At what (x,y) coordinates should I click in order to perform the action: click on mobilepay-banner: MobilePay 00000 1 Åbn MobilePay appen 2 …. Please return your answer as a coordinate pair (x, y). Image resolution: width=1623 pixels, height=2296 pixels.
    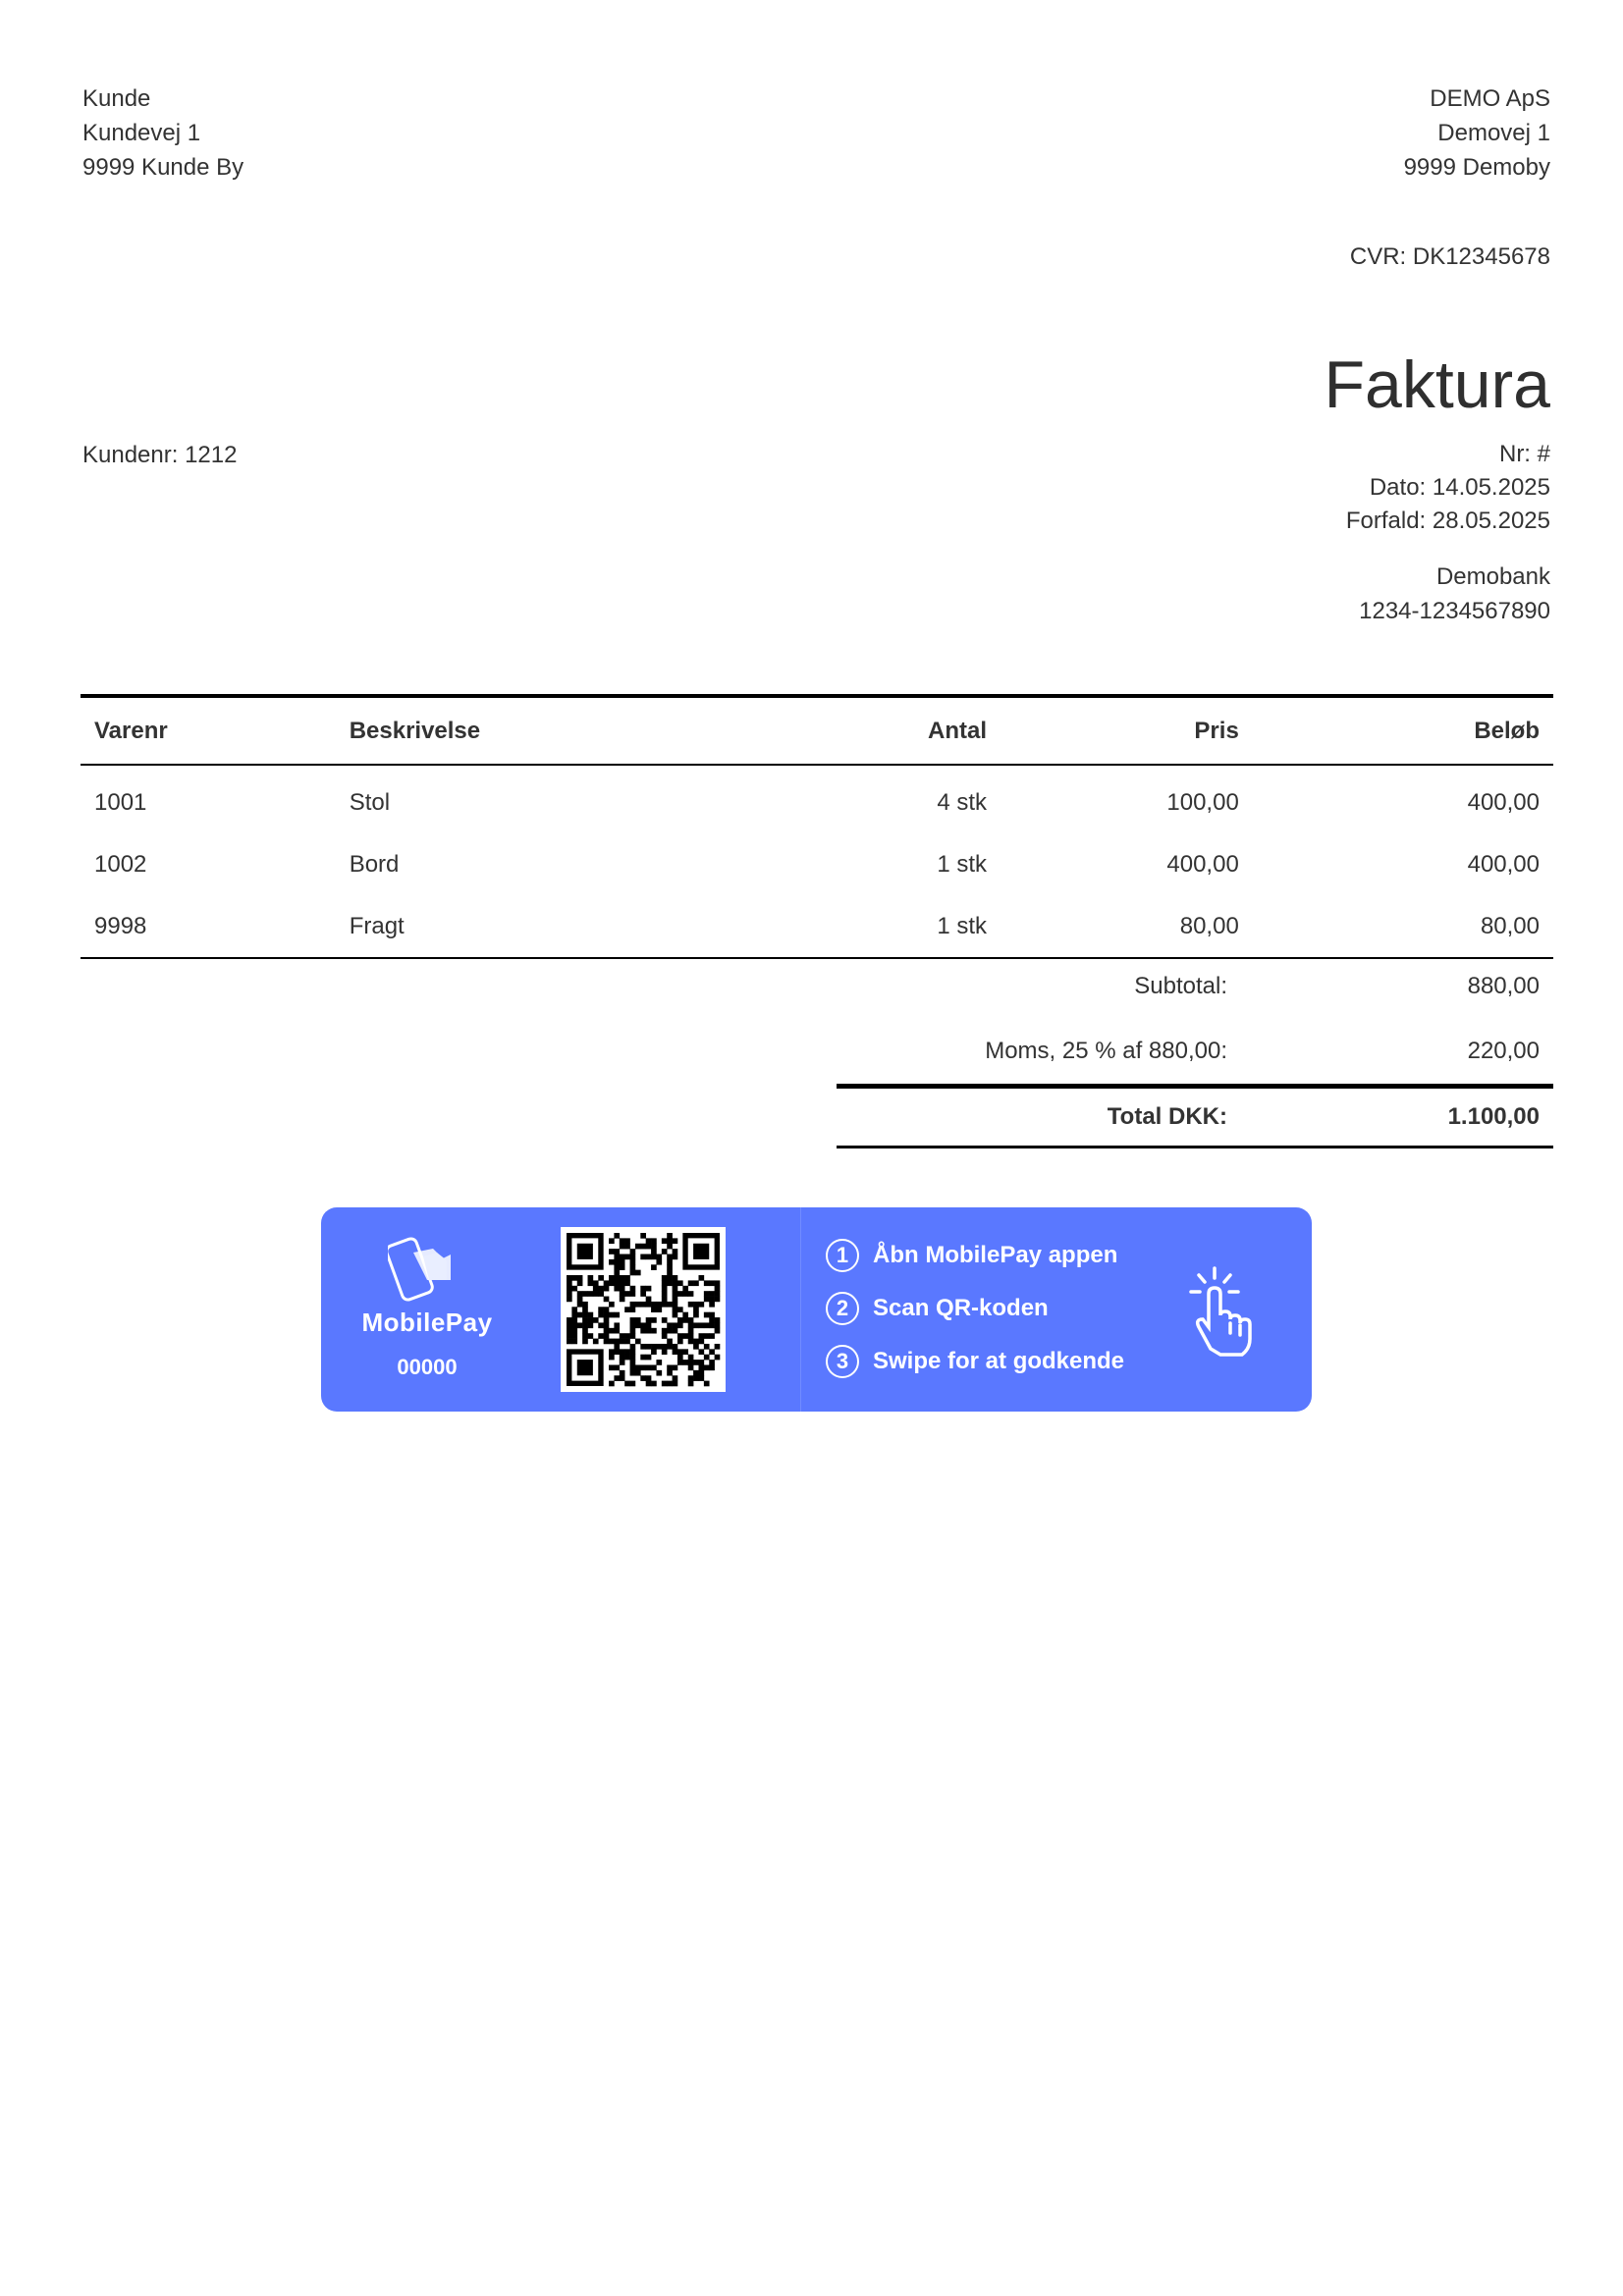
    Looking at the image, I should click on (816, 1310).